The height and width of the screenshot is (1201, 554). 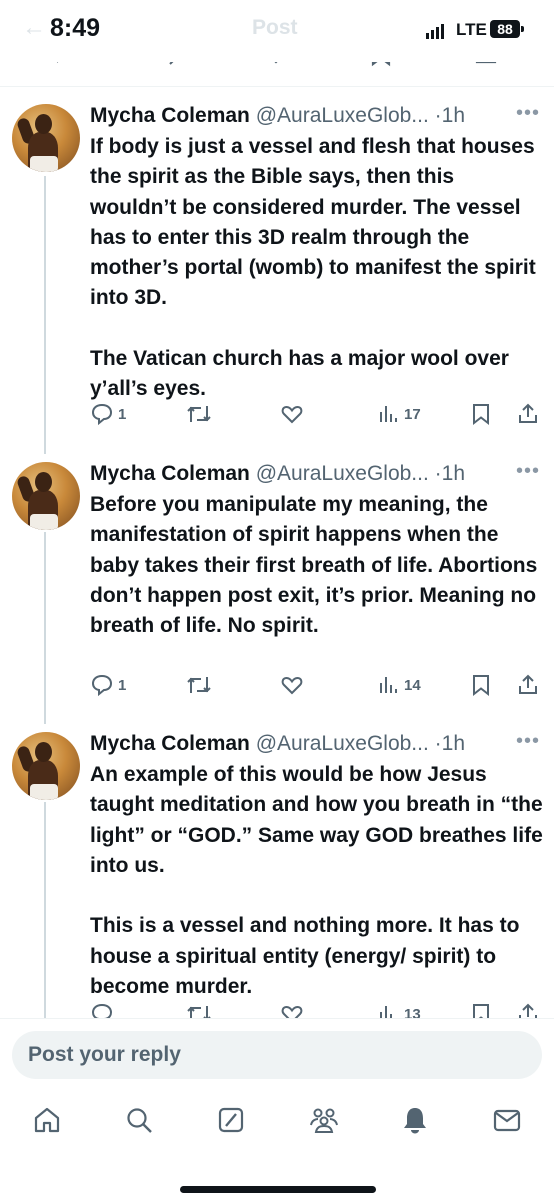 I want to click on home-icon, so click(x=47, y=1120).